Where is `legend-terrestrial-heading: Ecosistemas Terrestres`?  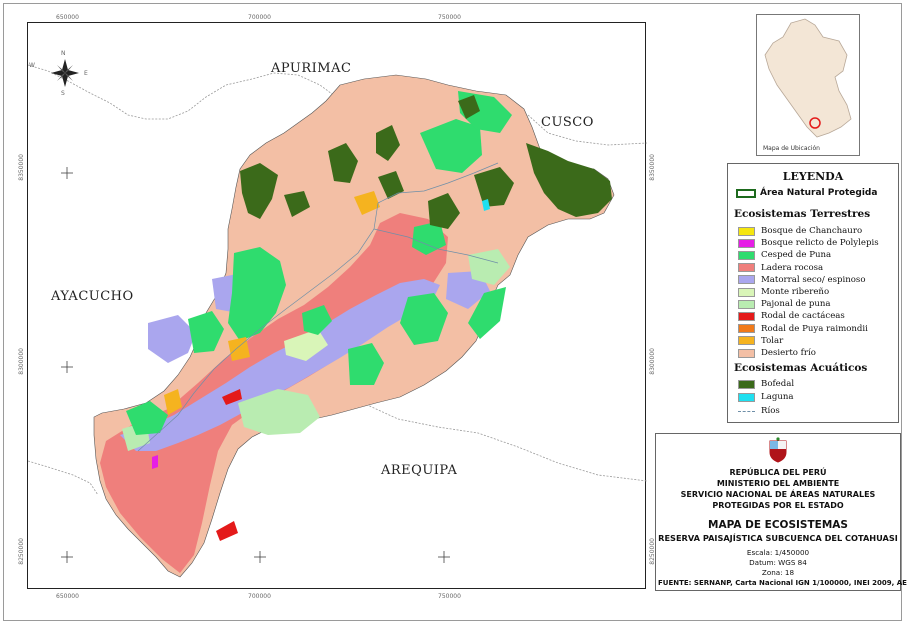
legend-terrestrial-heading: Ecosistemas Terrestres is located at coordinates (802, 214).